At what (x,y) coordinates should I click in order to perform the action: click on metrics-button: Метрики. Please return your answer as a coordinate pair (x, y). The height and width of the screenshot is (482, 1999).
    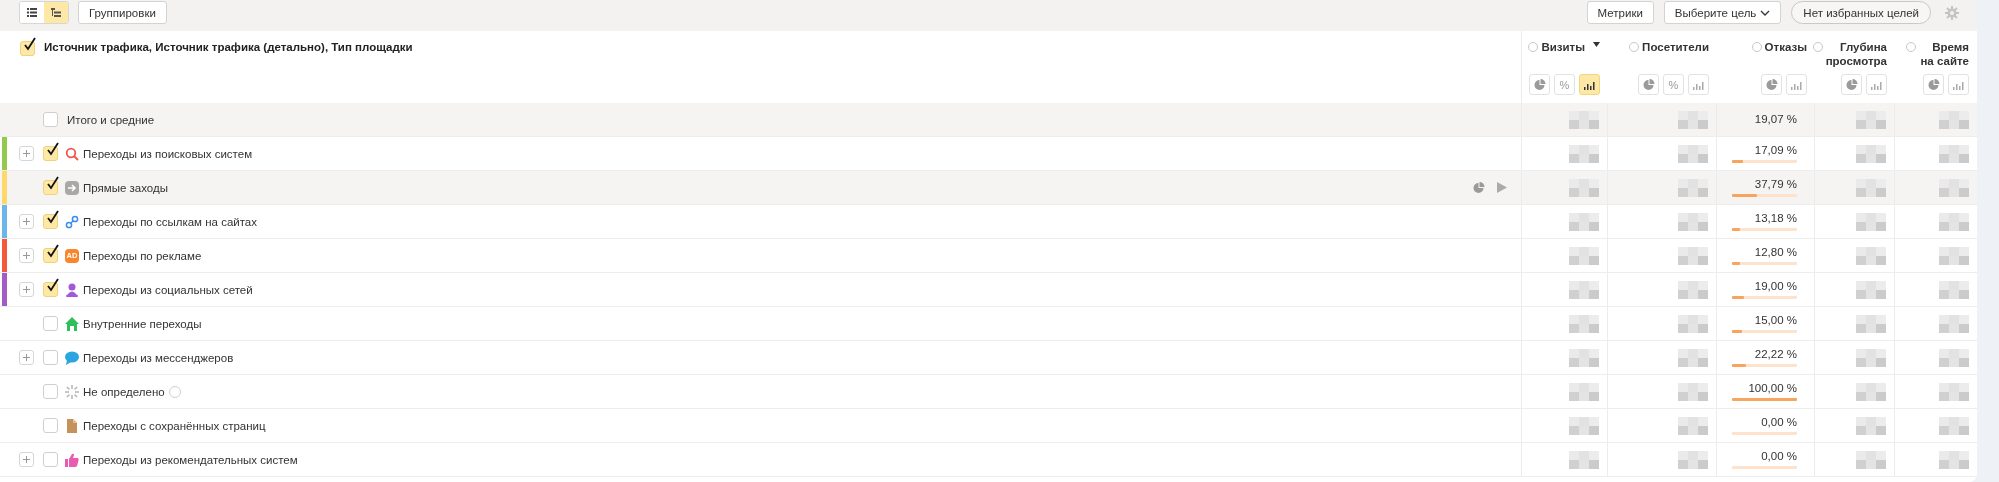
    Looking at the image, I should click on (1620, 12).